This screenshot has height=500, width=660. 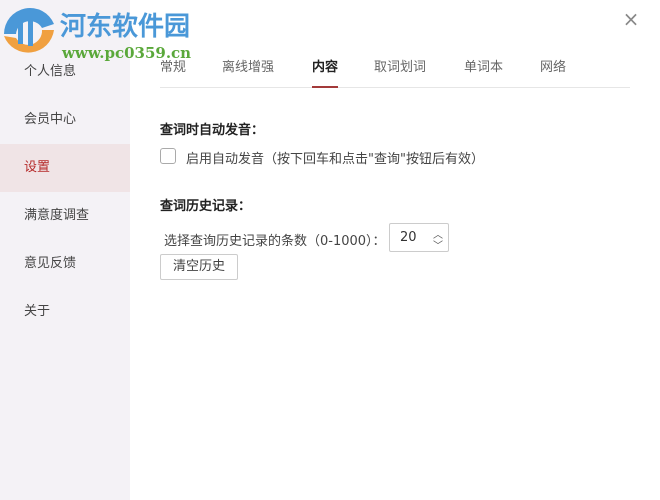 What do you see at coordinates (125, 27) in the screenshot?
I see `watermark-title: 河东软件园` at bounding box center [125, 27].